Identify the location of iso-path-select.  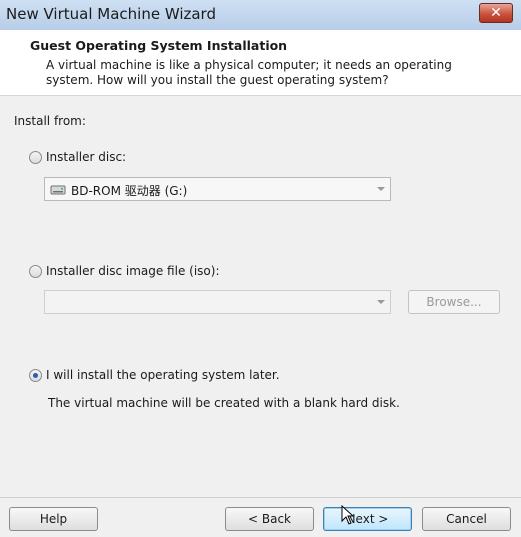
(217, 302).